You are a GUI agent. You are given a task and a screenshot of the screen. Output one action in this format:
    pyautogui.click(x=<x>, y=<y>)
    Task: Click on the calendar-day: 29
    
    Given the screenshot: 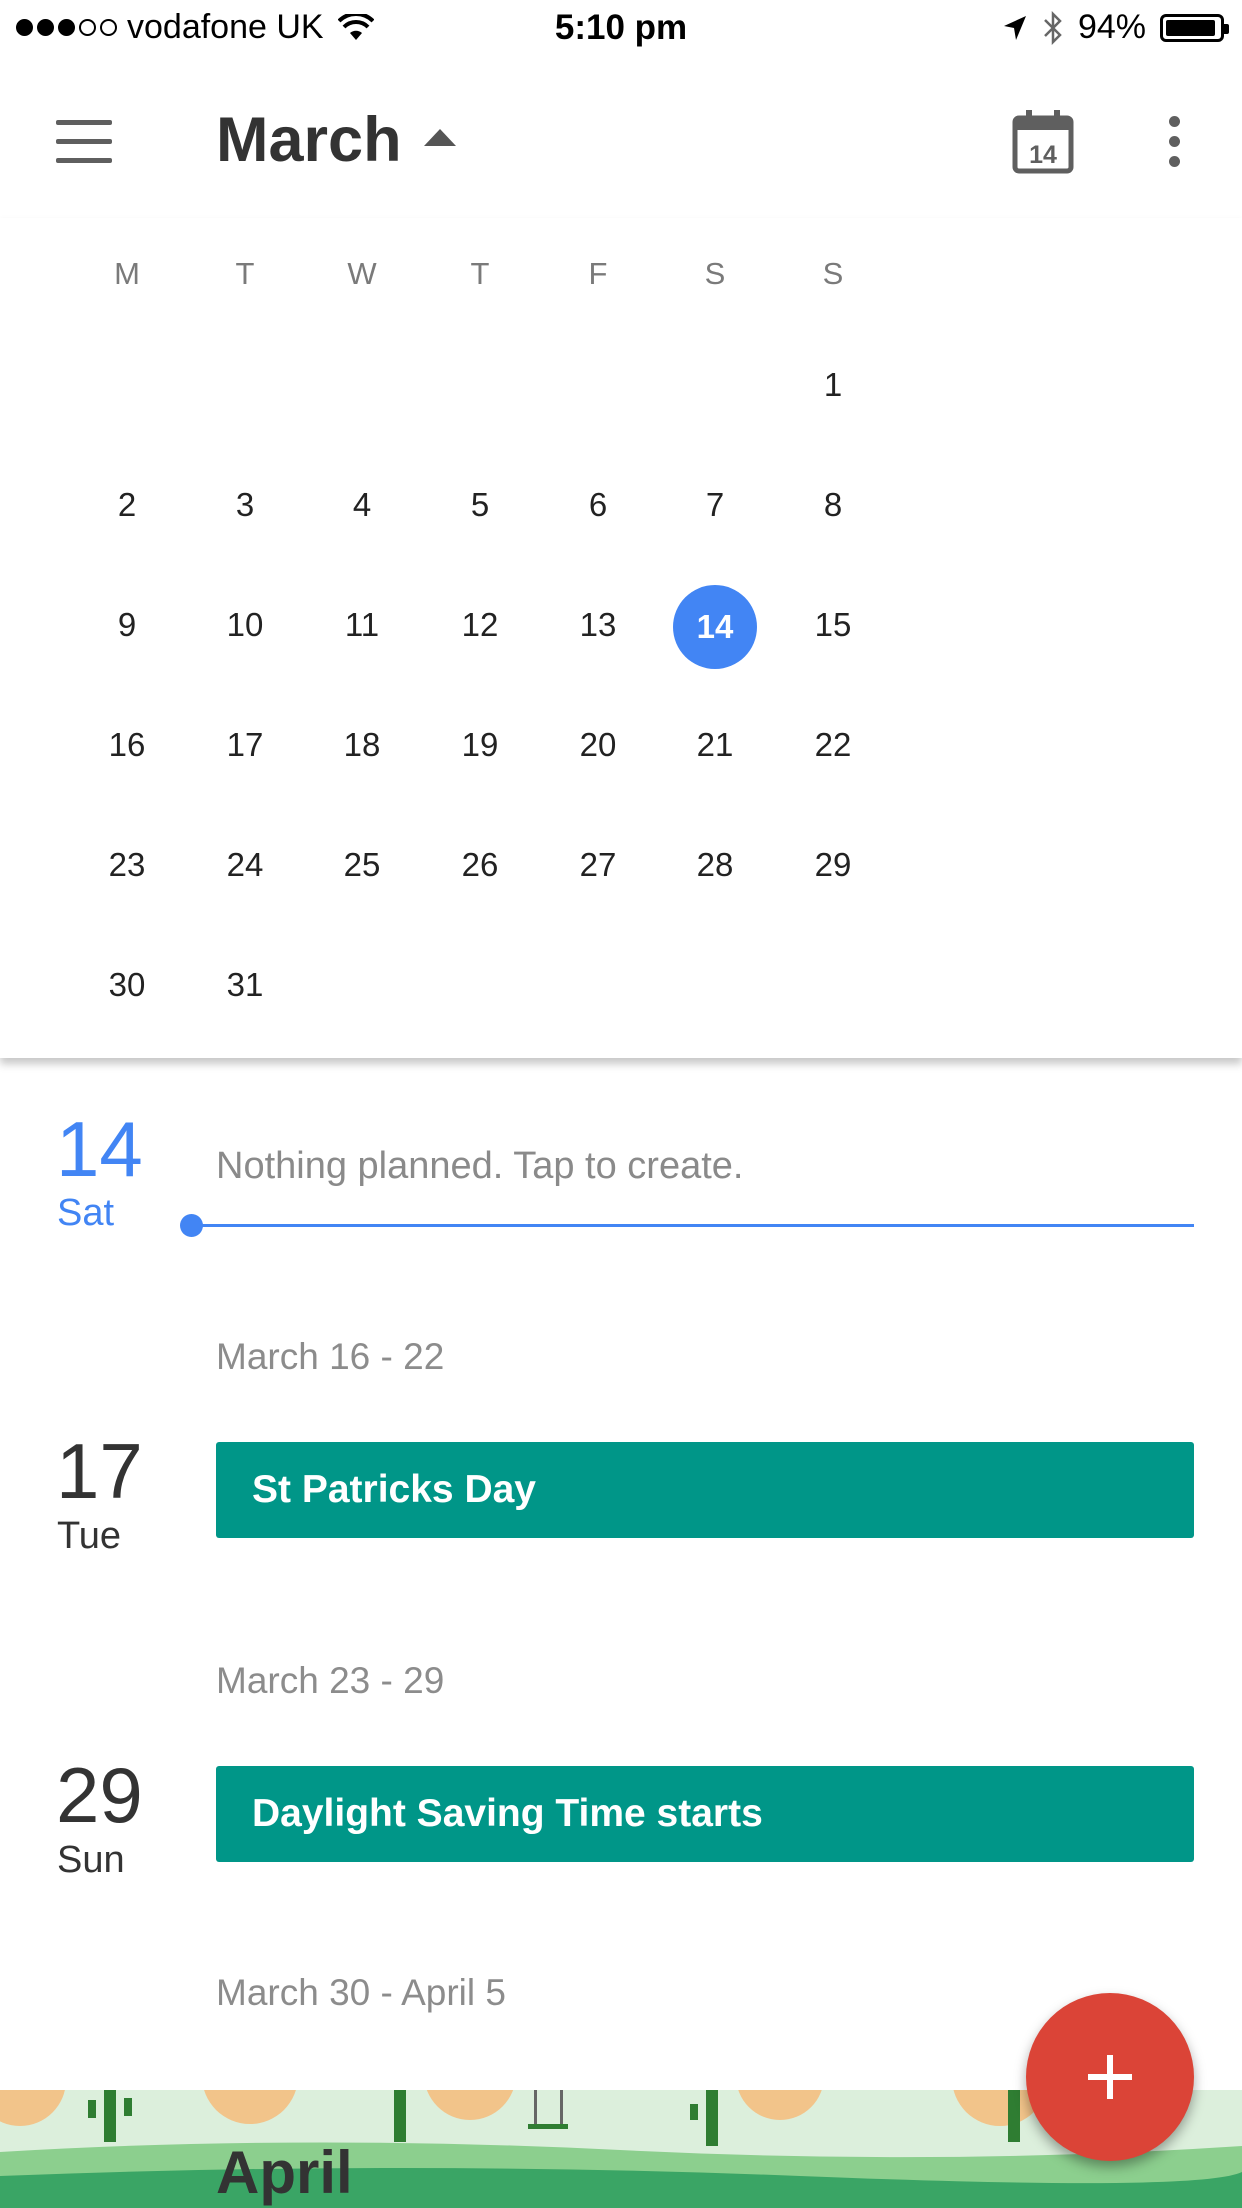 What is the action you would take?
    pyautogui.click(x=833, y=865)
    